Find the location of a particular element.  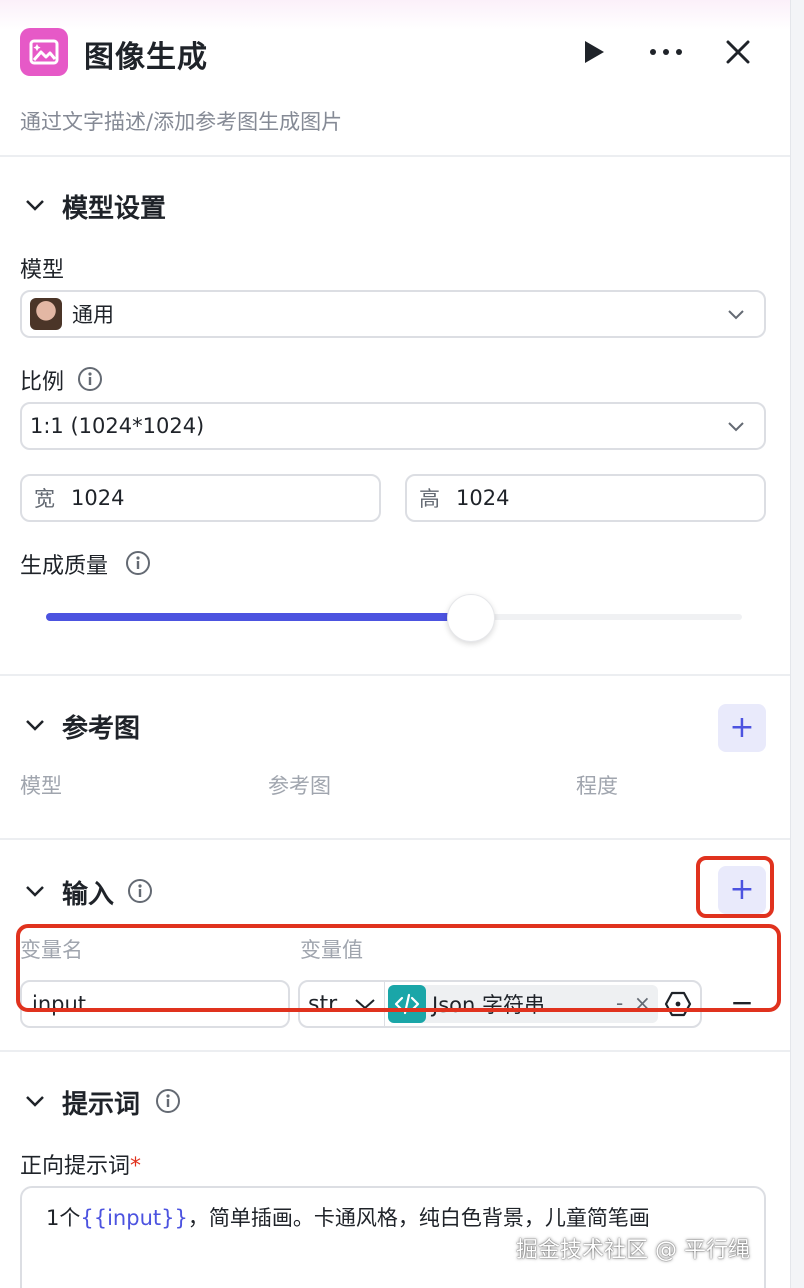

quality-slider-fill is located at coordinates (258, 617).